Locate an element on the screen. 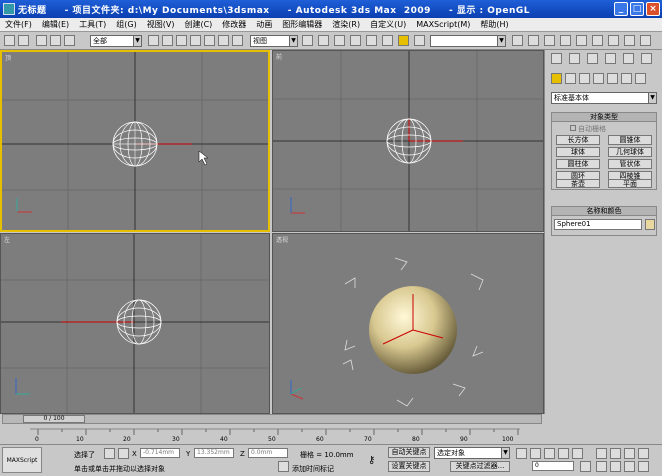  bind-space-warp-icon is located at coordinates (69, 40).